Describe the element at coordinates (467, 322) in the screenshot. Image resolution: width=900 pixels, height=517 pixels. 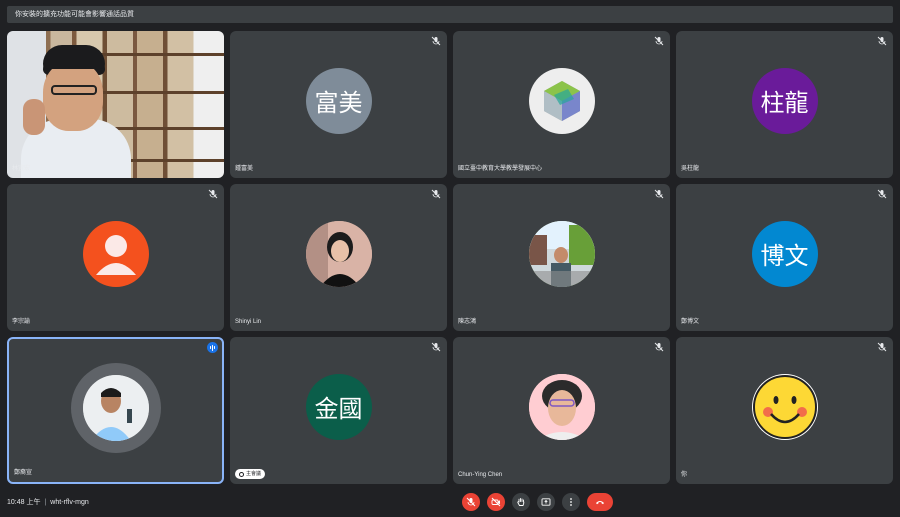
I see `participant-name: 陳志鴻` at that location.